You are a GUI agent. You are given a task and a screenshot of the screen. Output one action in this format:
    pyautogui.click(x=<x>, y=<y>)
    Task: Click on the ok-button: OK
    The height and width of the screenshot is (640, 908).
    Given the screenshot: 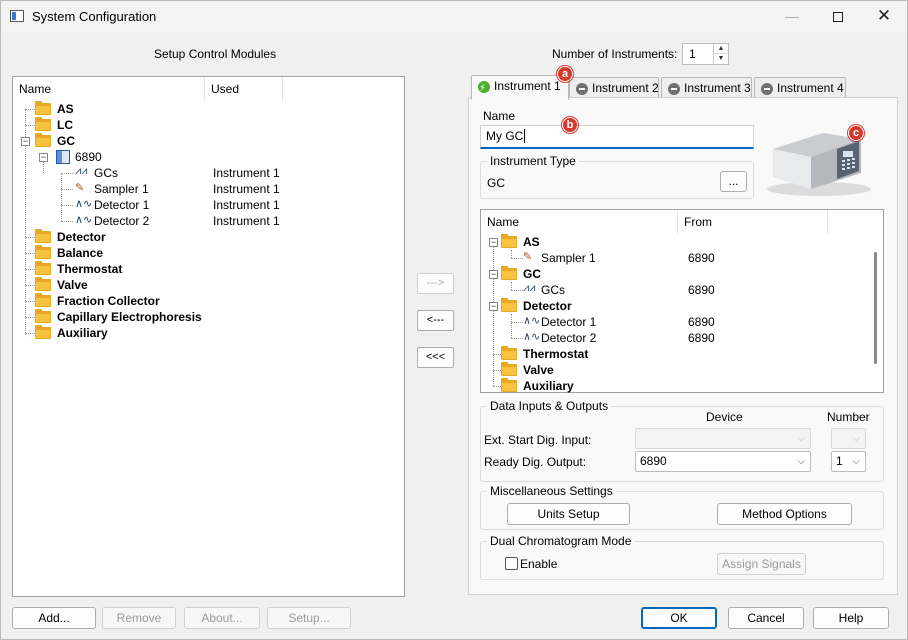 What is the action you would take?
    pyautogui.click(x=679, y=618)
    